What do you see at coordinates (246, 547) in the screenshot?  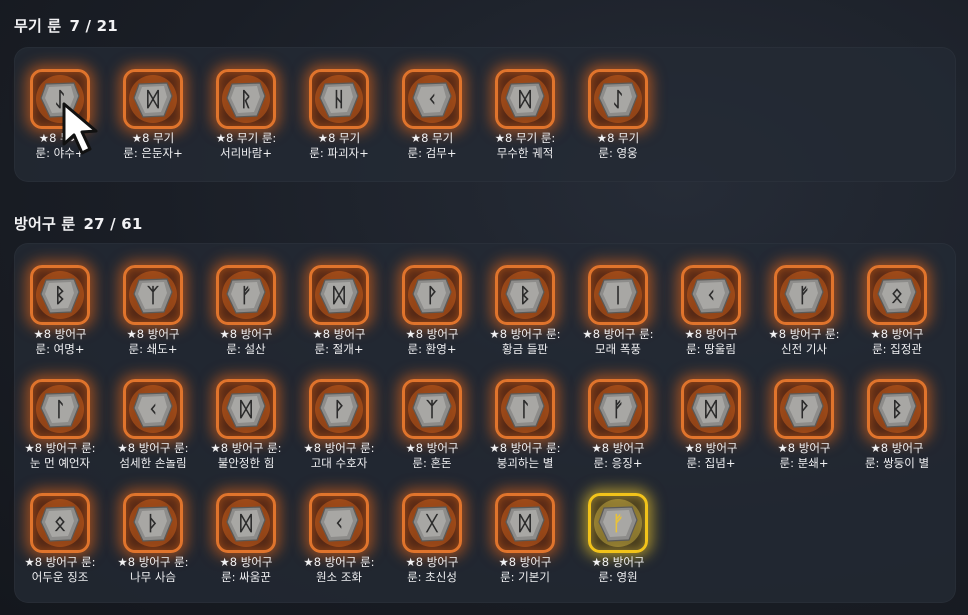 I see `rune-slot: ᛞ ★8 방어구 룬: 싸움꾼` at bounding box center [246, 547].